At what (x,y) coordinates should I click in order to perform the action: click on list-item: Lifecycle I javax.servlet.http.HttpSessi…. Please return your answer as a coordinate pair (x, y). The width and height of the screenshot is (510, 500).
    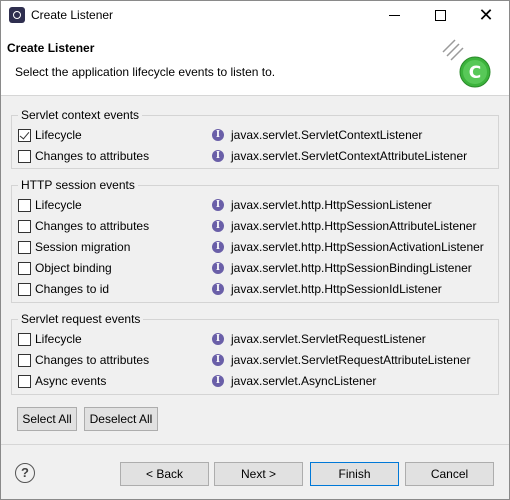
    Looking at the image, I should click on (255, 205).